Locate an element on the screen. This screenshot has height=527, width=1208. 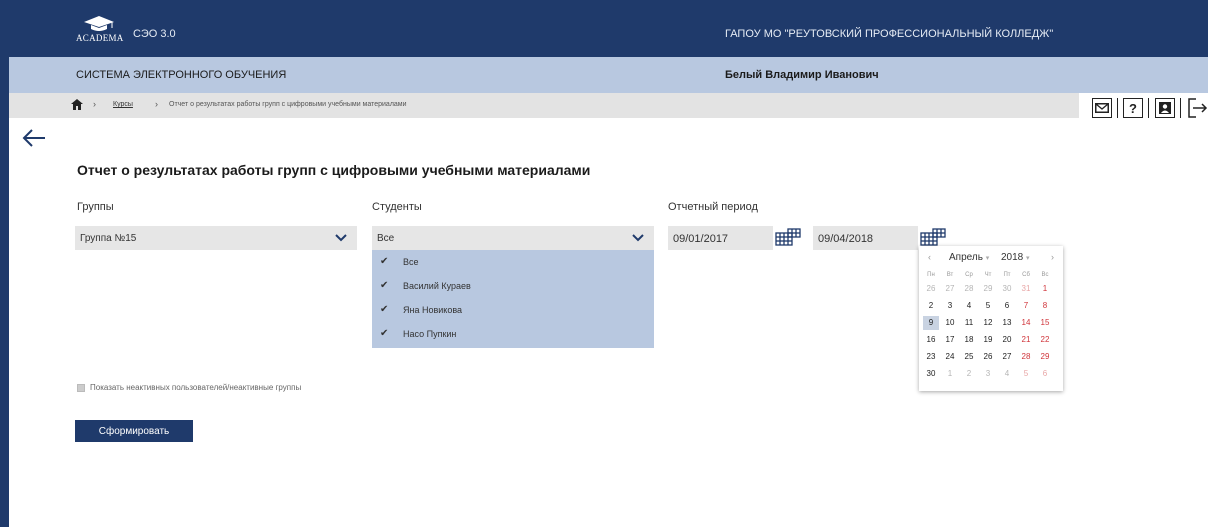
calendar-day: 23 is located at coordinates (931, 357).